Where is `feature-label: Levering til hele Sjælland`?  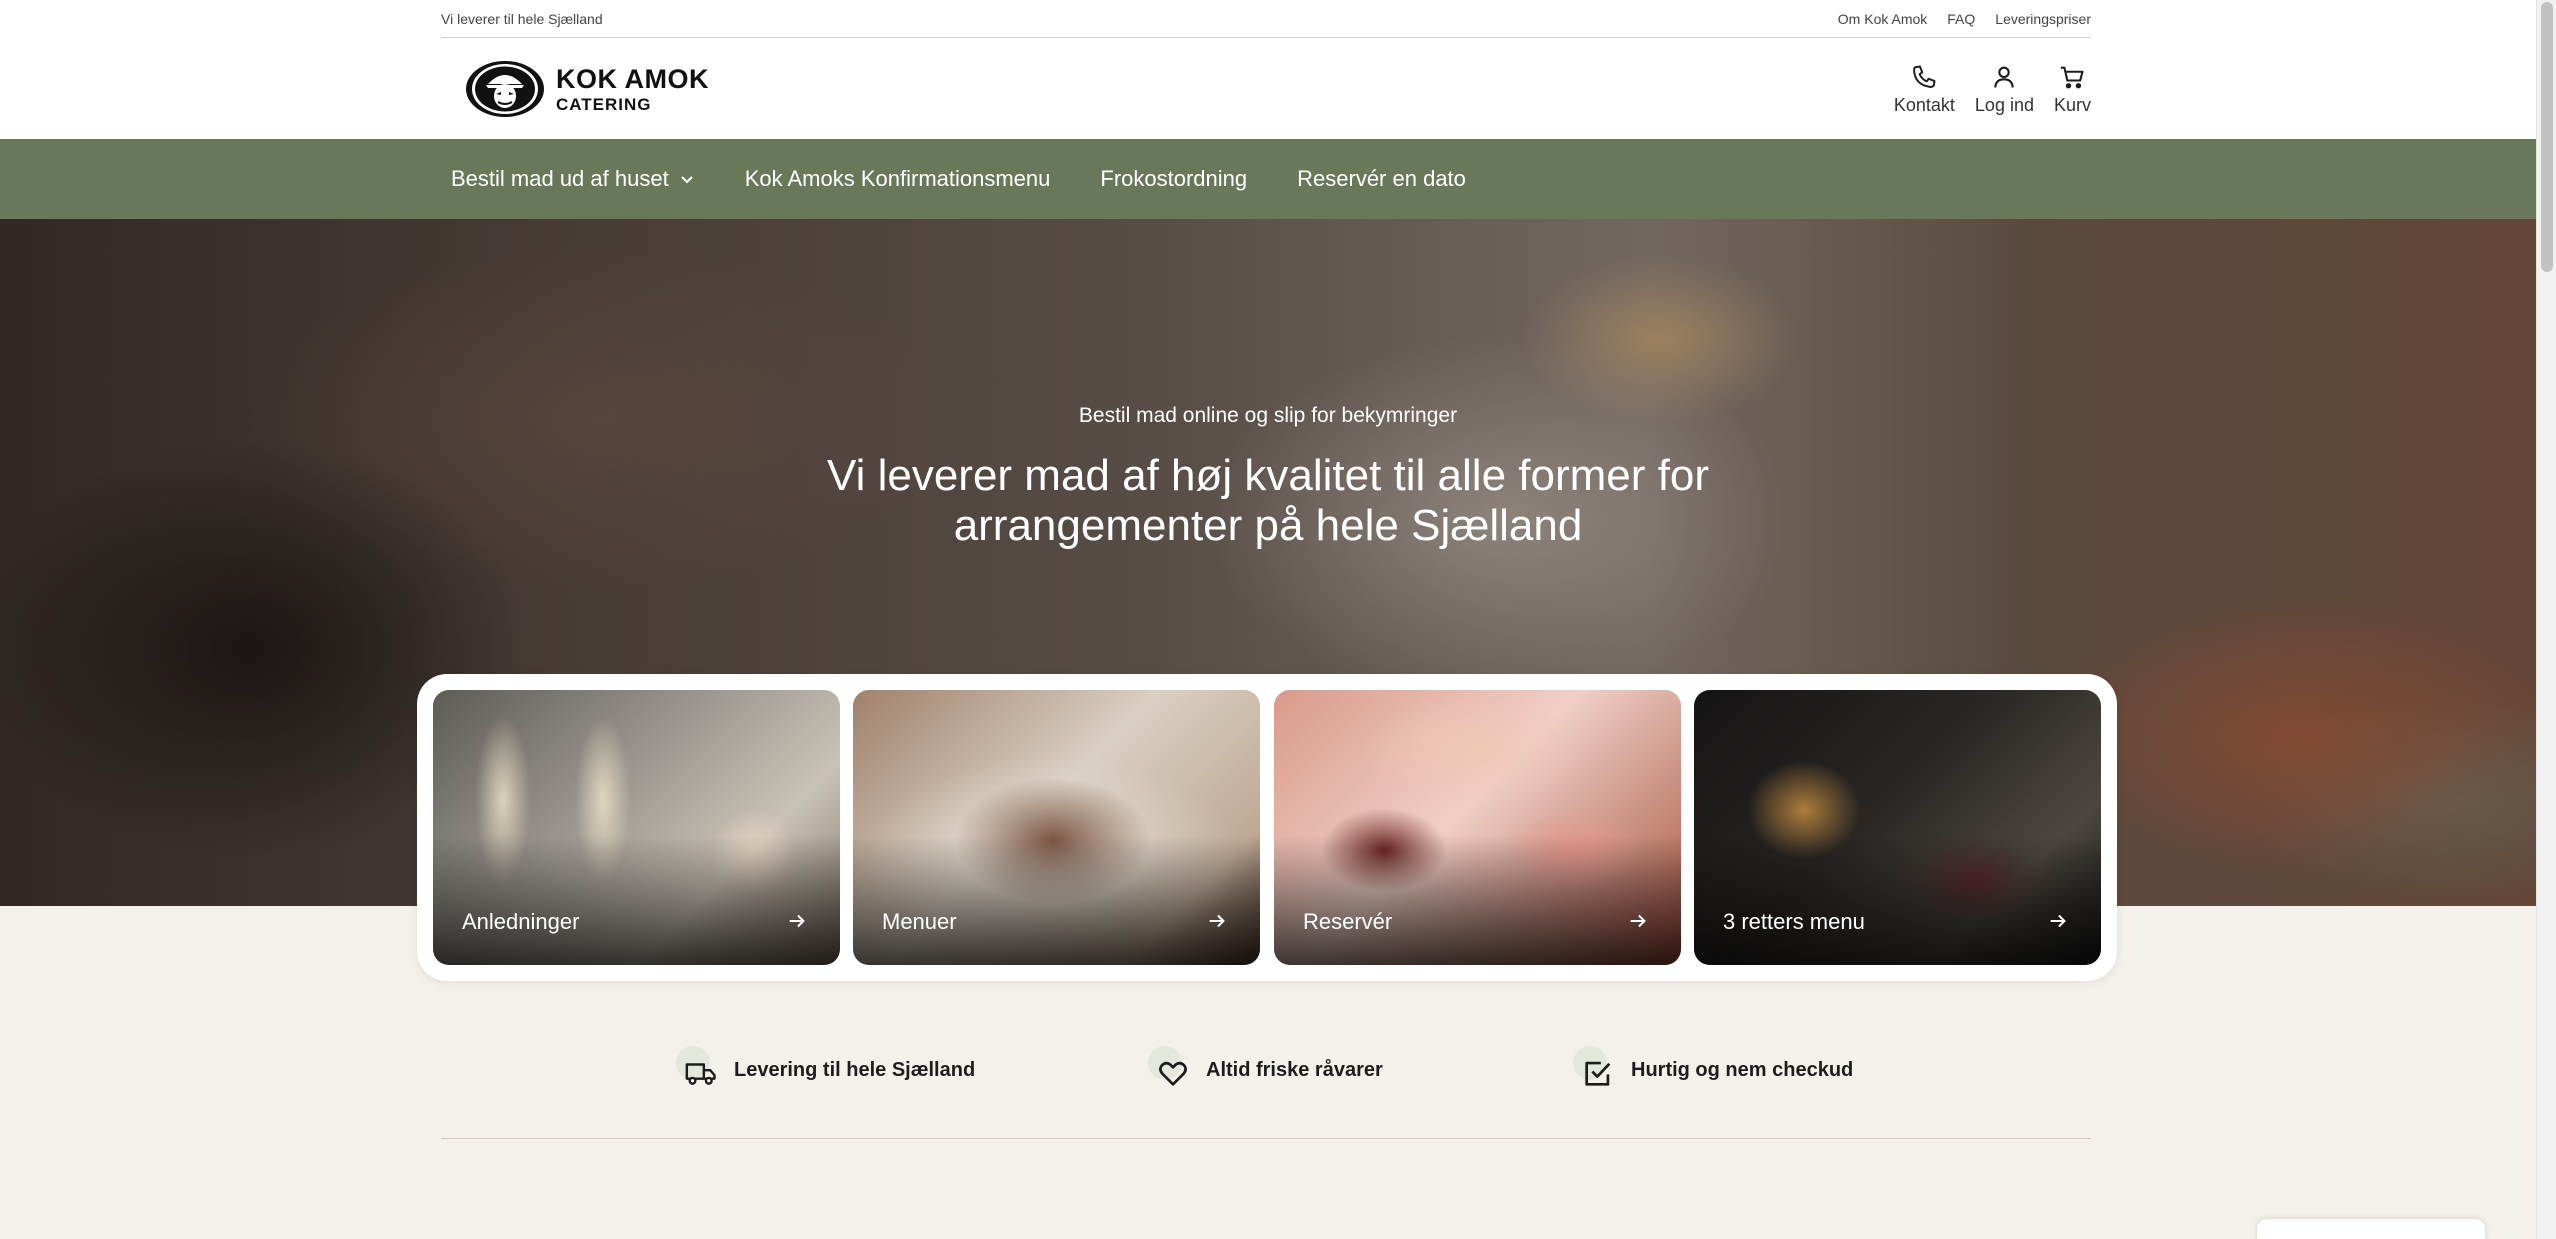 feature-label: Levering til hele Sjælland is located at coordinates (855, 1069).